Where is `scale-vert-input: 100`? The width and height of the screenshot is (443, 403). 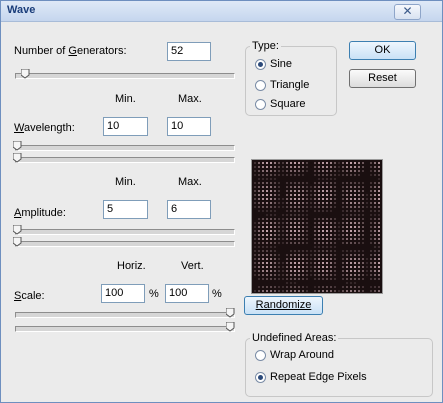 scale-vert-input: 100 is located at coordinates (187, 293).